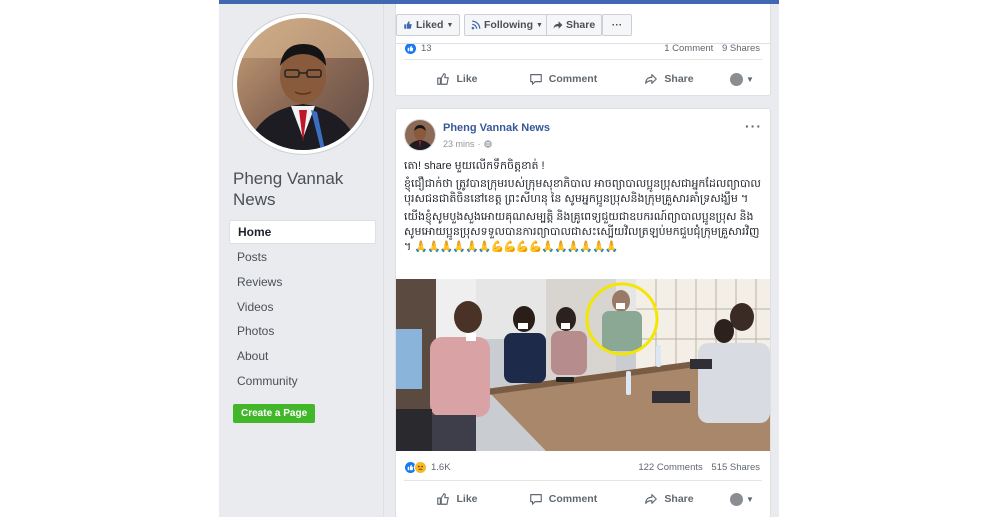 The image size is (994, 517). I want to click on post-stats: 1 Comment 9 Shares, so click(709, 48).